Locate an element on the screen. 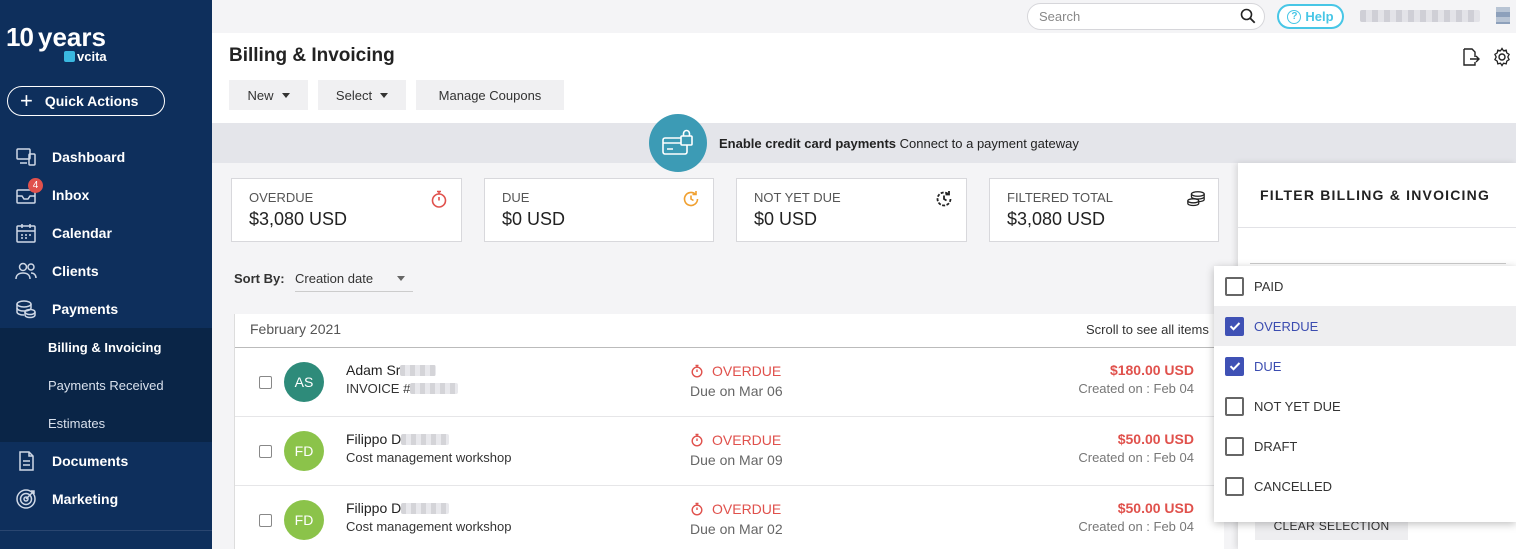  new-button: New is located at coordinates (268, 95).